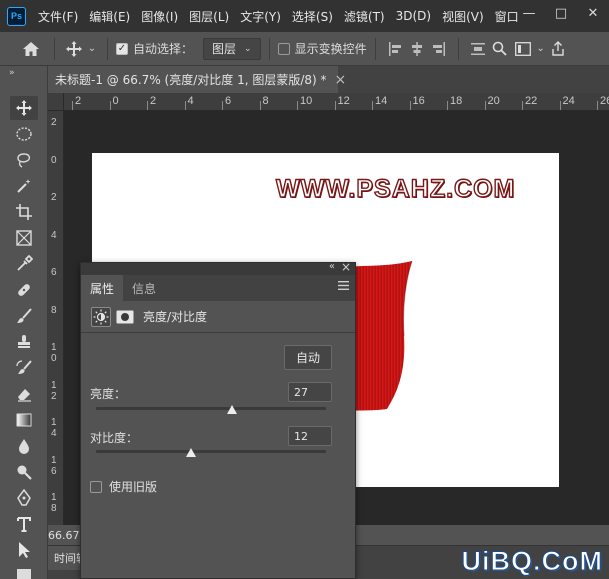  Describe the element at coordinates (24, 264) in the screenshot. I see `eyedropper-icon` at that location.